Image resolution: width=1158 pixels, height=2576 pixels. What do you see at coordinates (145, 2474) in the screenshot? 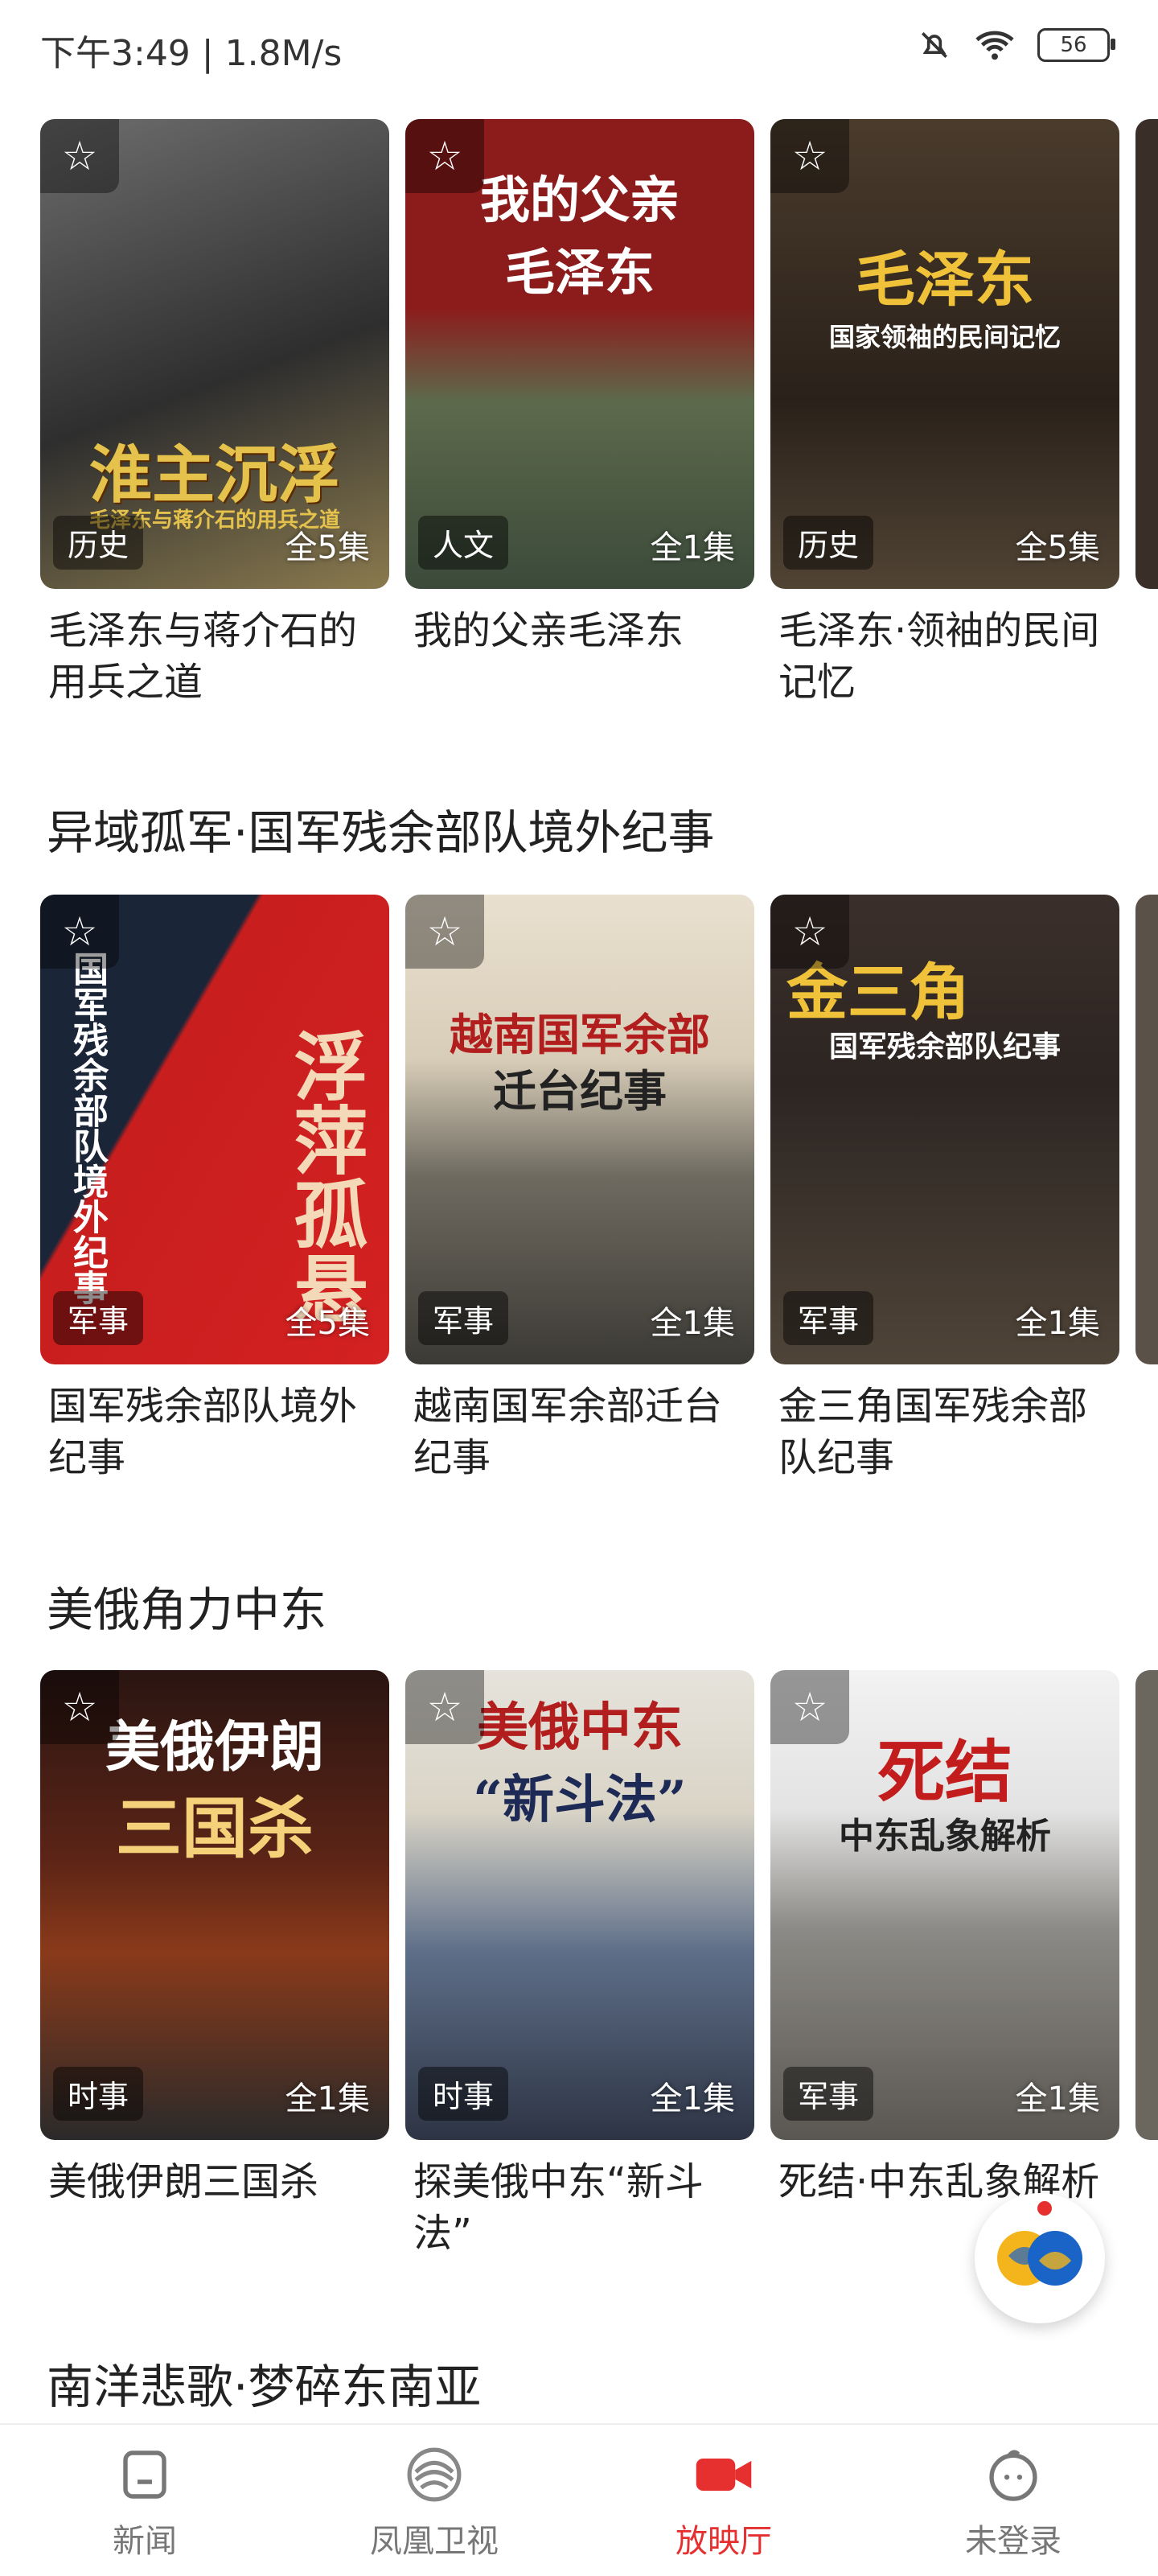
I see `news-icon` at bounding box center [145, 2474].